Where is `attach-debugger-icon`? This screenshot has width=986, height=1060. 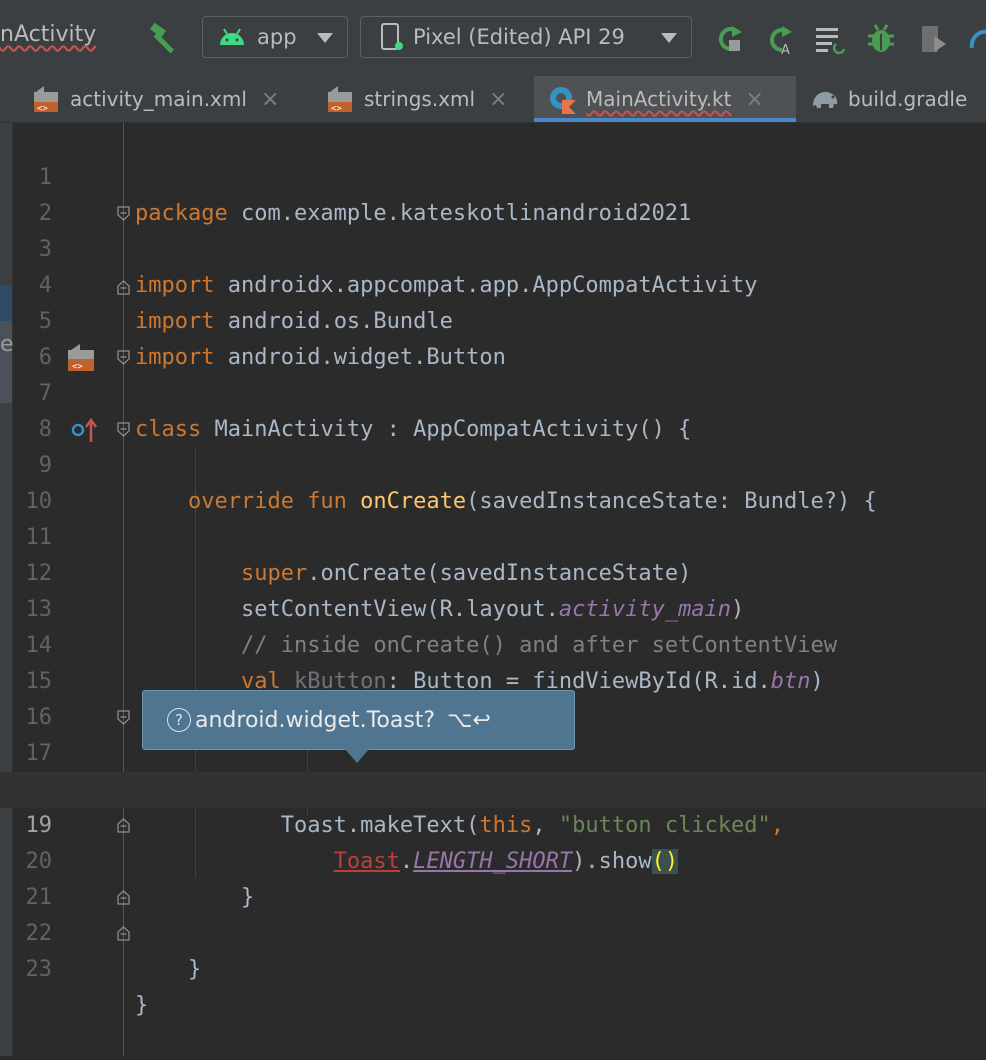
attach-debugger-icon is located at coordinates (933, 39).